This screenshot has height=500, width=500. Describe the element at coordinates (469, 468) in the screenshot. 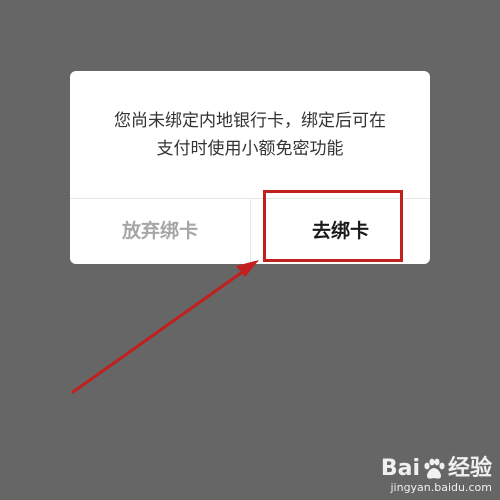

I see `watermark-logo-text-right: 经验` at that location.